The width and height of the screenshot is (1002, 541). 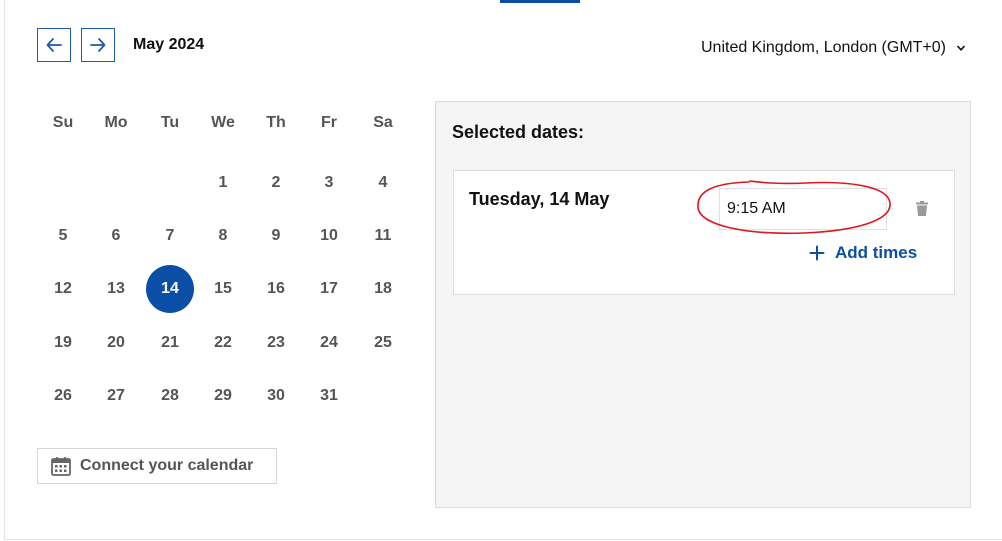 What do you see at coordinates (170, 289) in the screenshot?
I see `selected-day: 14` at bounding box center [170, 289].